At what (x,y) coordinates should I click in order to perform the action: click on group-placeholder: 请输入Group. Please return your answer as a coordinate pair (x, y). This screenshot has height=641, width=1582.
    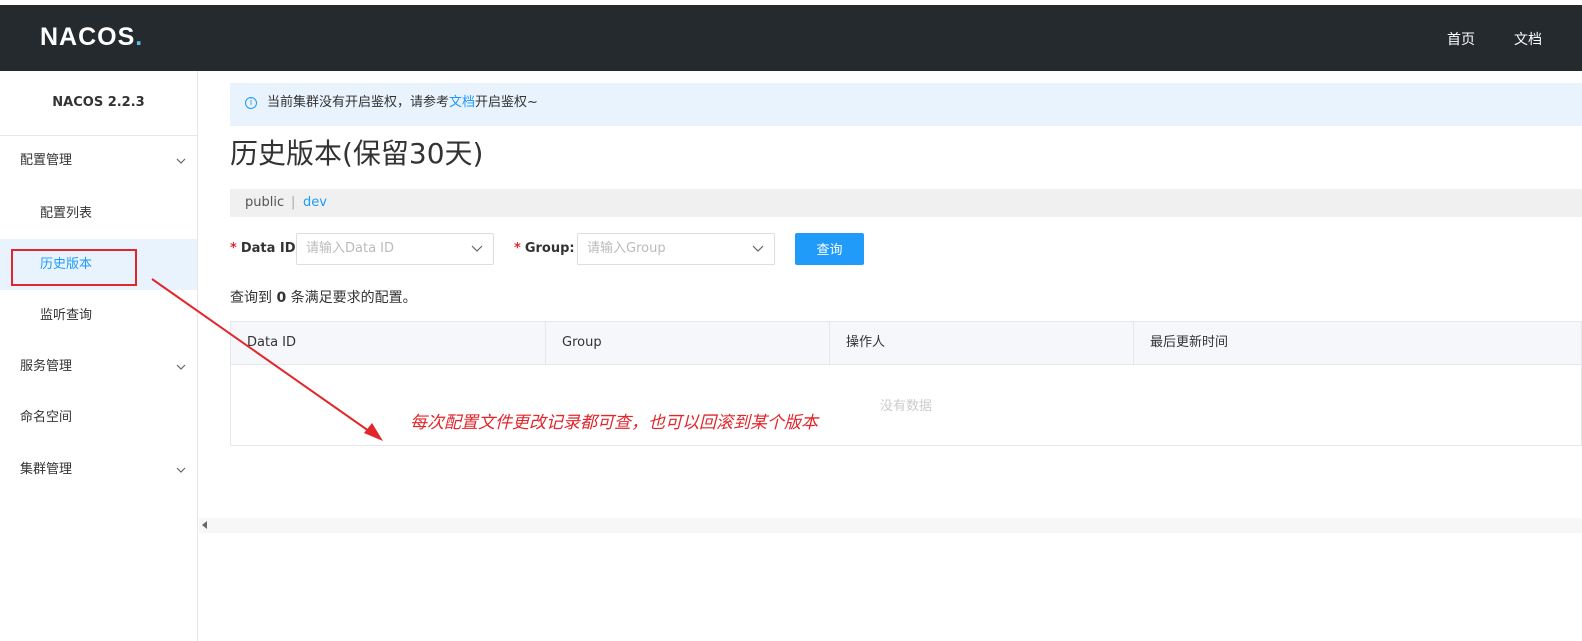
    Looking at the image, I should click on (626, 248).